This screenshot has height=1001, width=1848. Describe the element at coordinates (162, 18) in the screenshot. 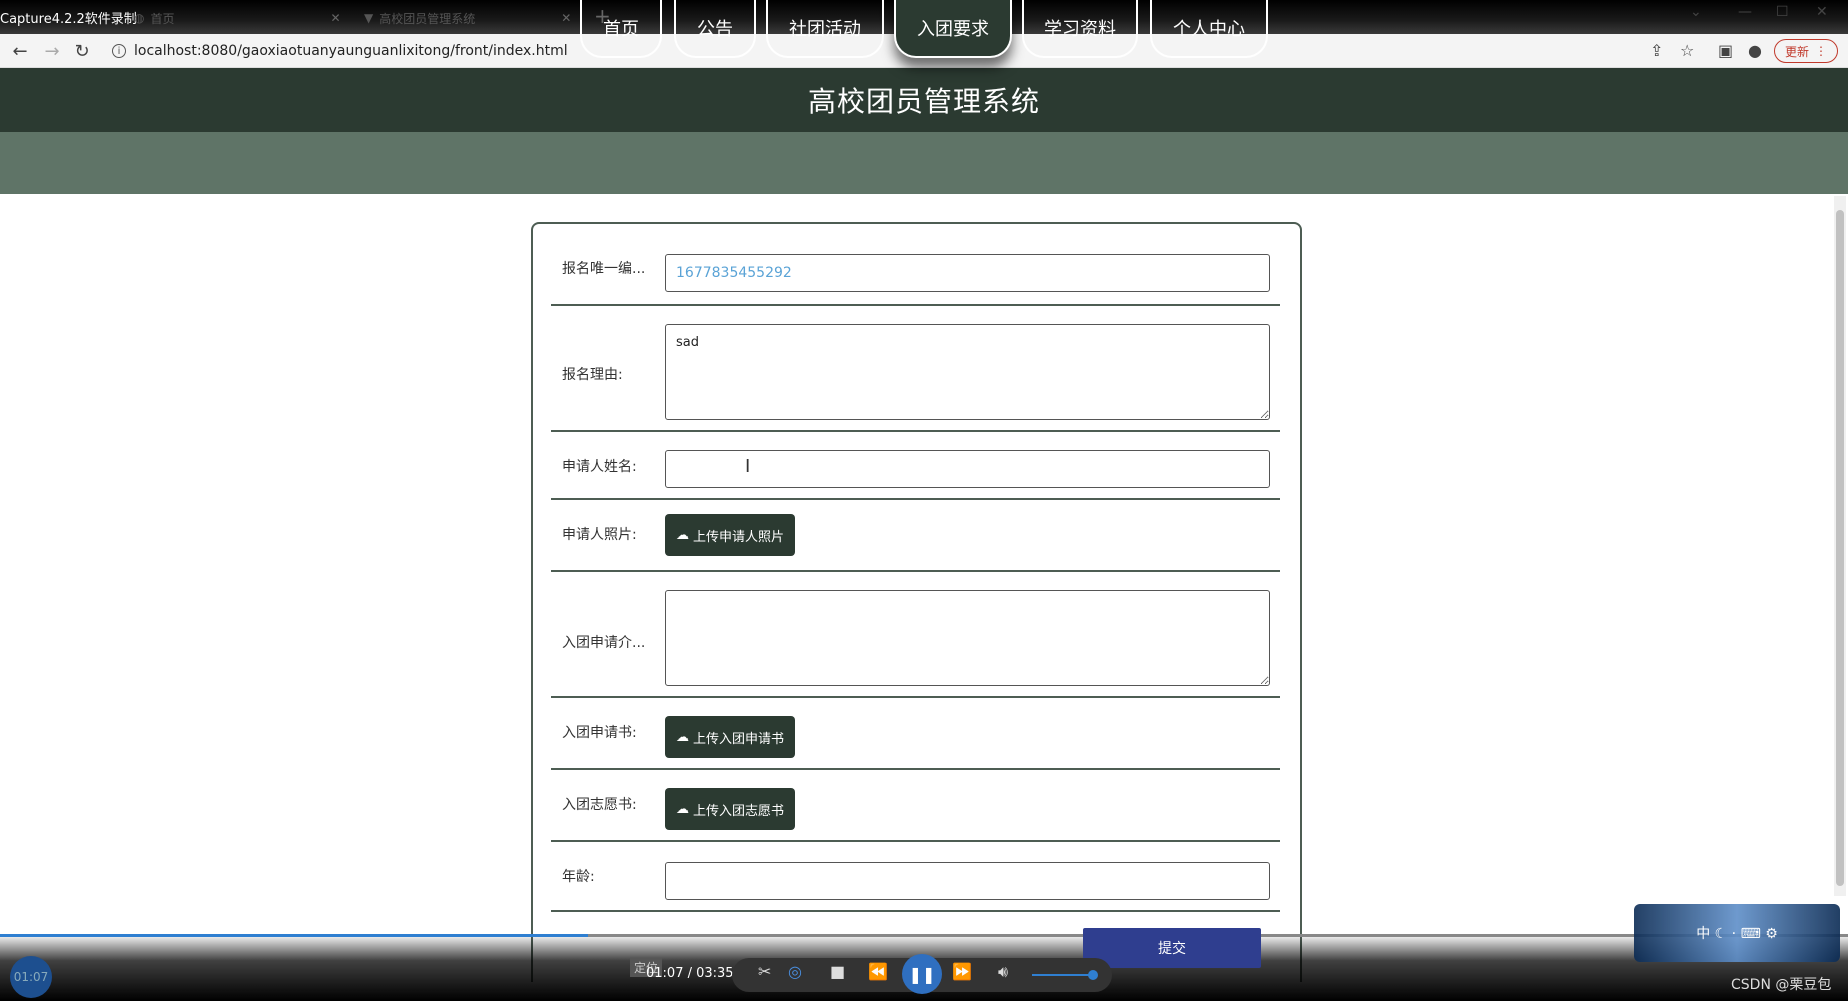

I see `tab-label: 首页` at that location.